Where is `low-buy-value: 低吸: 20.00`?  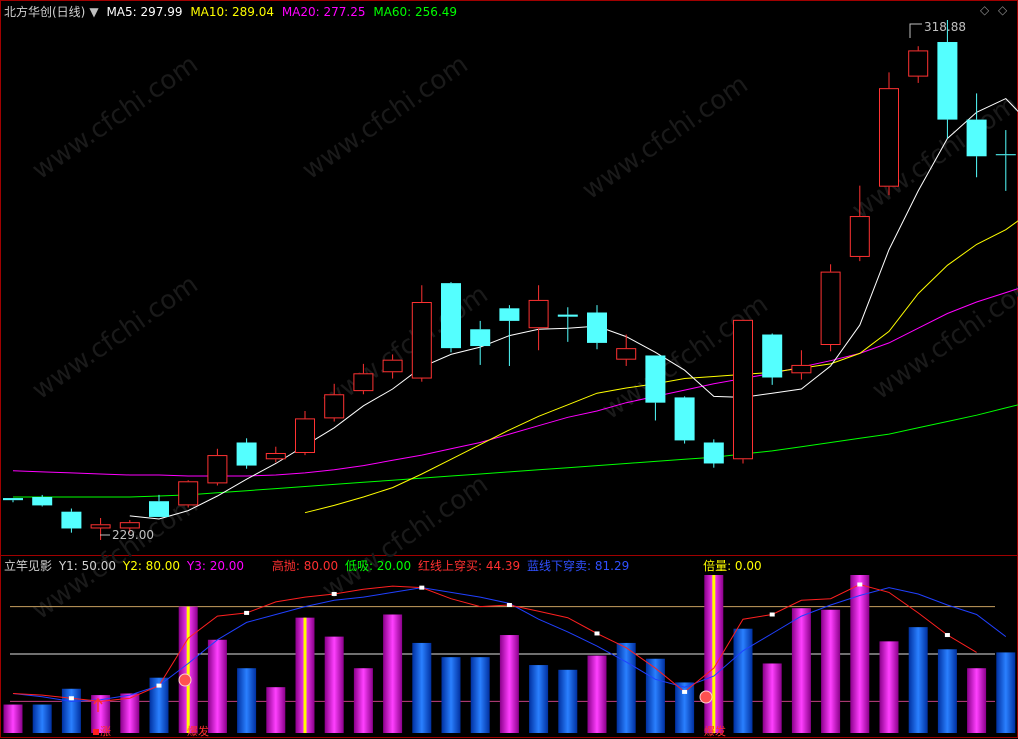
low-buy-value: 低吸: 20.00 is located at coordinates (378, 566).